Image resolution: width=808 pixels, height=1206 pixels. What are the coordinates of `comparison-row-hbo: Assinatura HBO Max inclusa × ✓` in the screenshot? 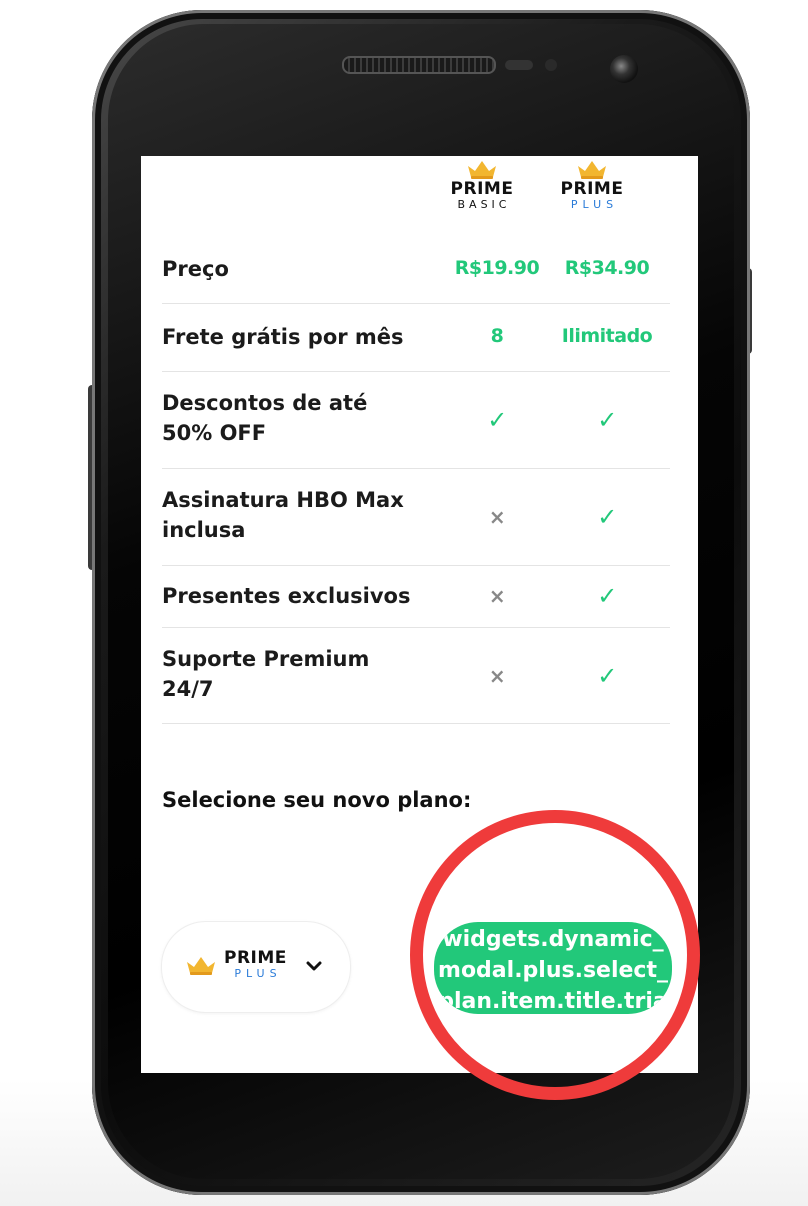 It's located at (416, 517).